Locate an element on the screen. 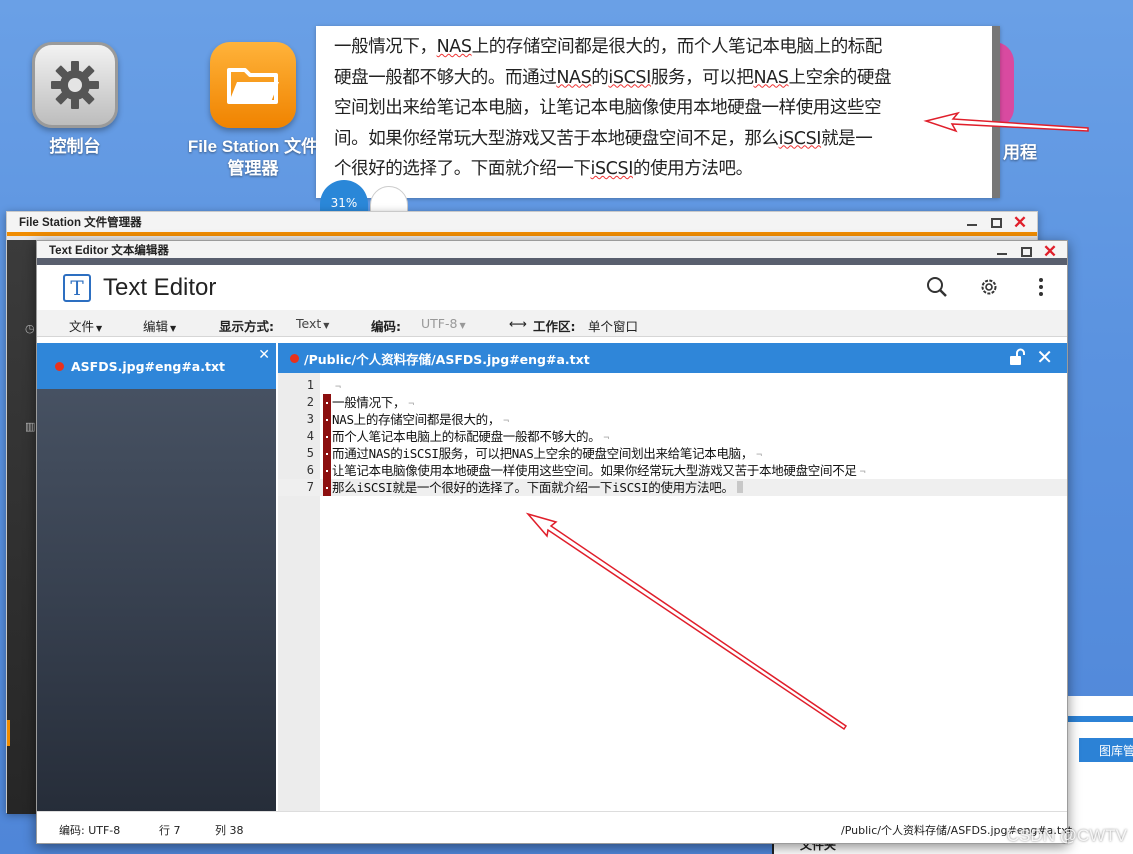 This screenshot has width=1133, height=854. menu-file: 文件 ▼ is located at coordinates (85, 325).